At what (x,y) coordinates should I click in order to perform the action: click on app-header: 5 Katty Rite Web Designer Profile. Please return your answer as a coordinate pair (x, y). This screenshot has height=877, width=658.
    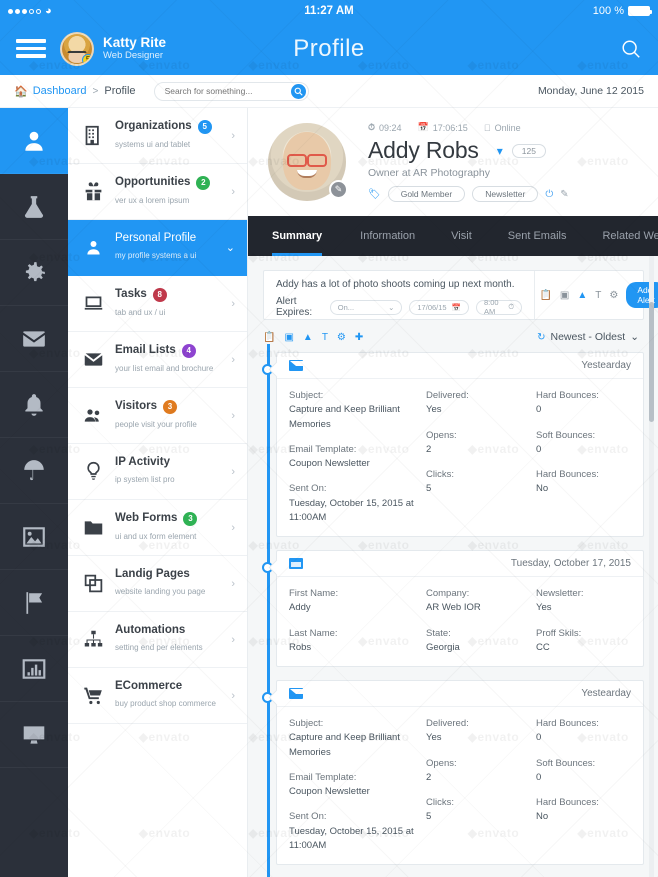
    Looking at the image, I should click on (329, 48).